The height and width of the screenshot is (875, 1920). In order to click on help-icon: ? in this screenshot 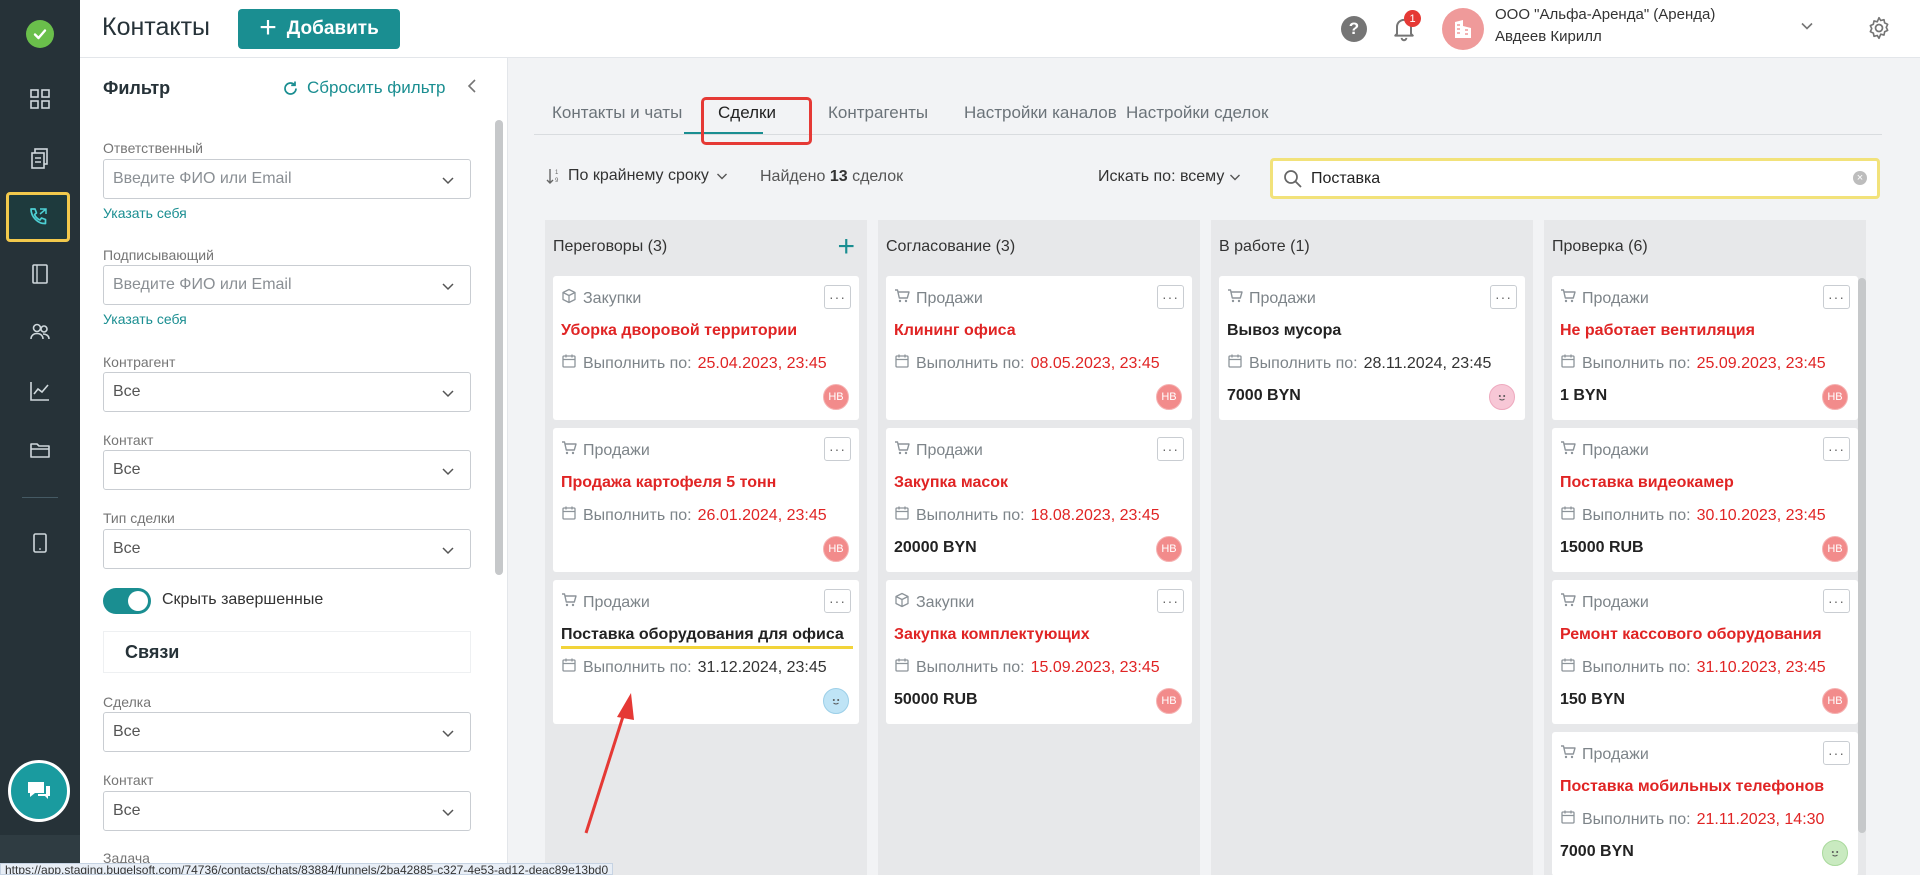, I will do `click(1354, 29)`.